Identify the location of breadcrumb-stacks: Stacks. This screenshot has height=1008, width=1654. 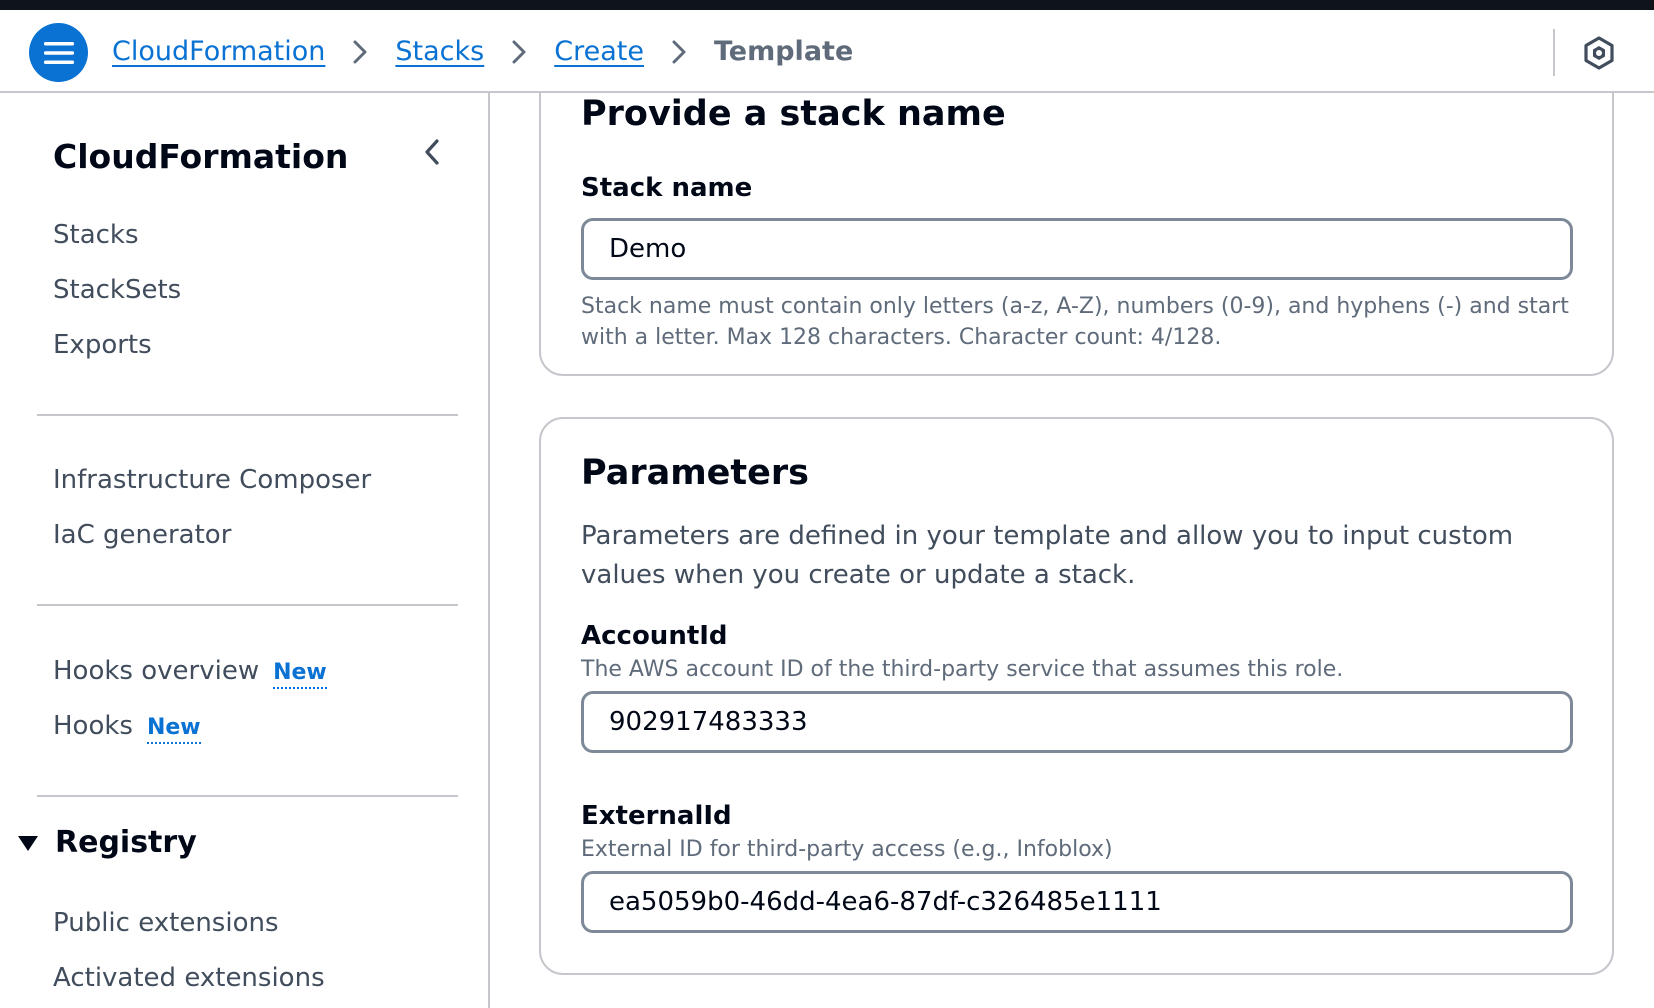
(439, 51).